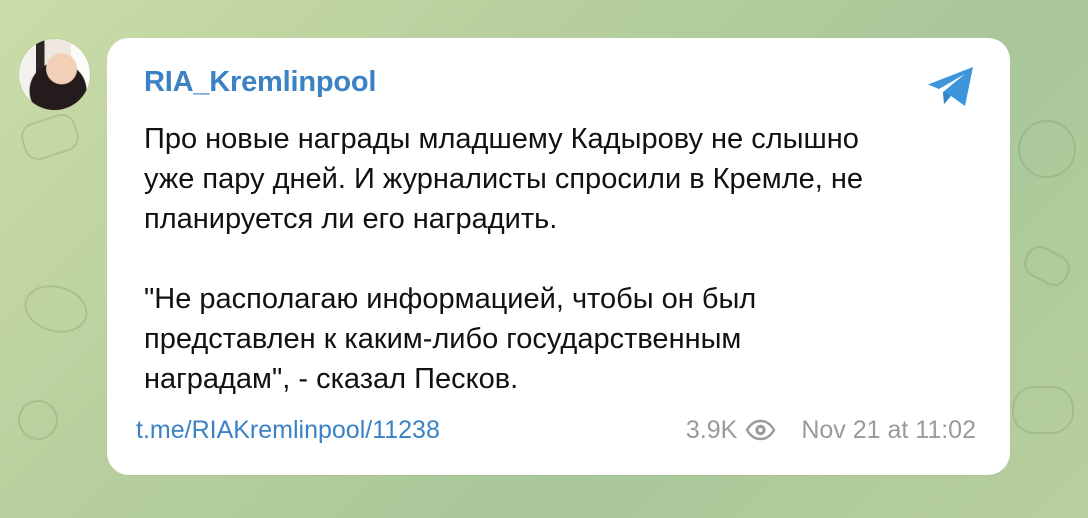 The width and height of the screenshot is (1088, 518). I want to click on telegram-icon, so click(950, 86).